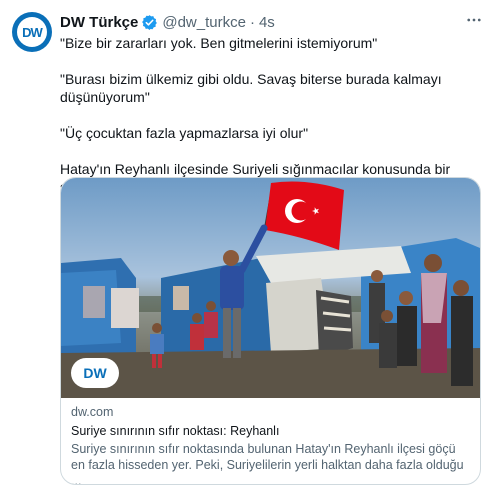 The width and height of the screenshot is (498, 487). Describe the element at coordinates (204, 22) in the screenshot. I see `handle: @dw_turkce` at that location.